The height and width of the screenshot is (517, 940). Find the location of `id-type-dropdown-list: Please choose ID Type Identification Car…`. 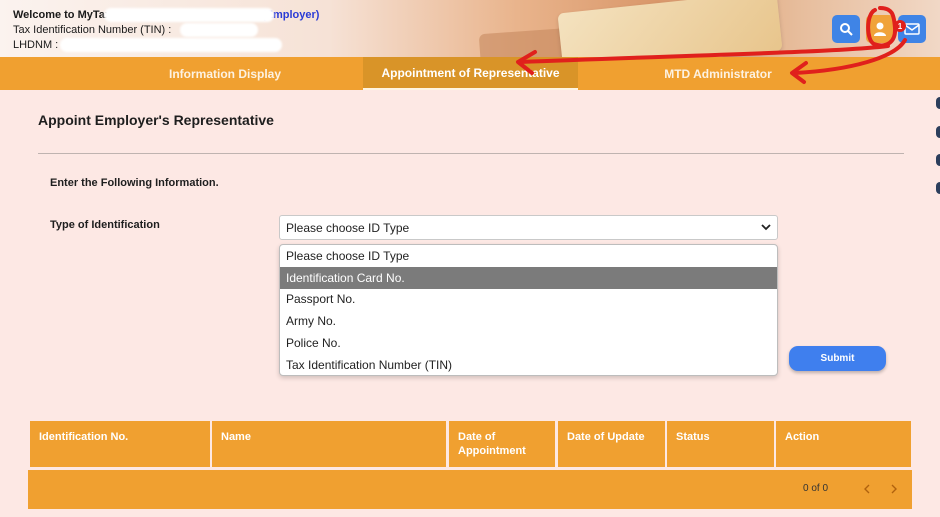

id-type-dropdown-list: Please choose ID Type Identification Car… is located at coordinates (528, 310).